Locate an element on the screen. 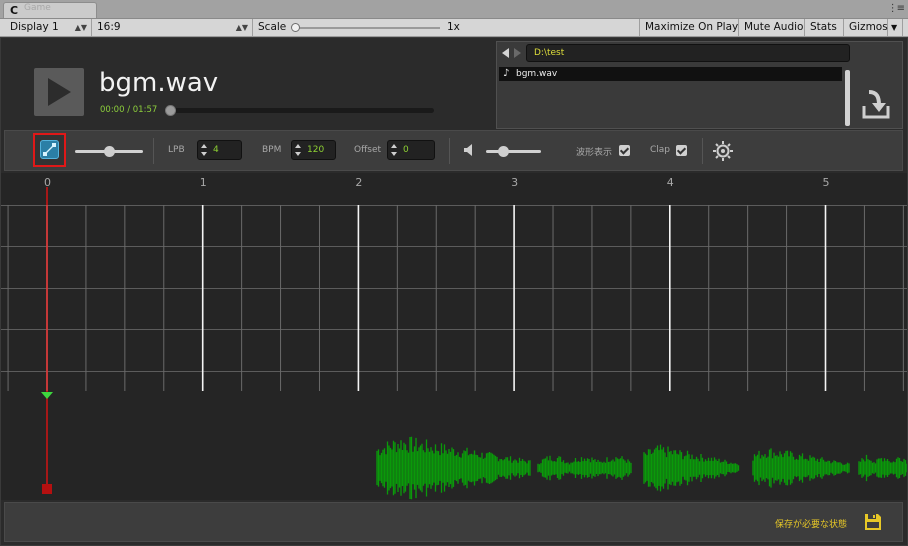 Image resolution: width=908 pixels, height=546 pixels. play-button is located at coordinates (59, 92).